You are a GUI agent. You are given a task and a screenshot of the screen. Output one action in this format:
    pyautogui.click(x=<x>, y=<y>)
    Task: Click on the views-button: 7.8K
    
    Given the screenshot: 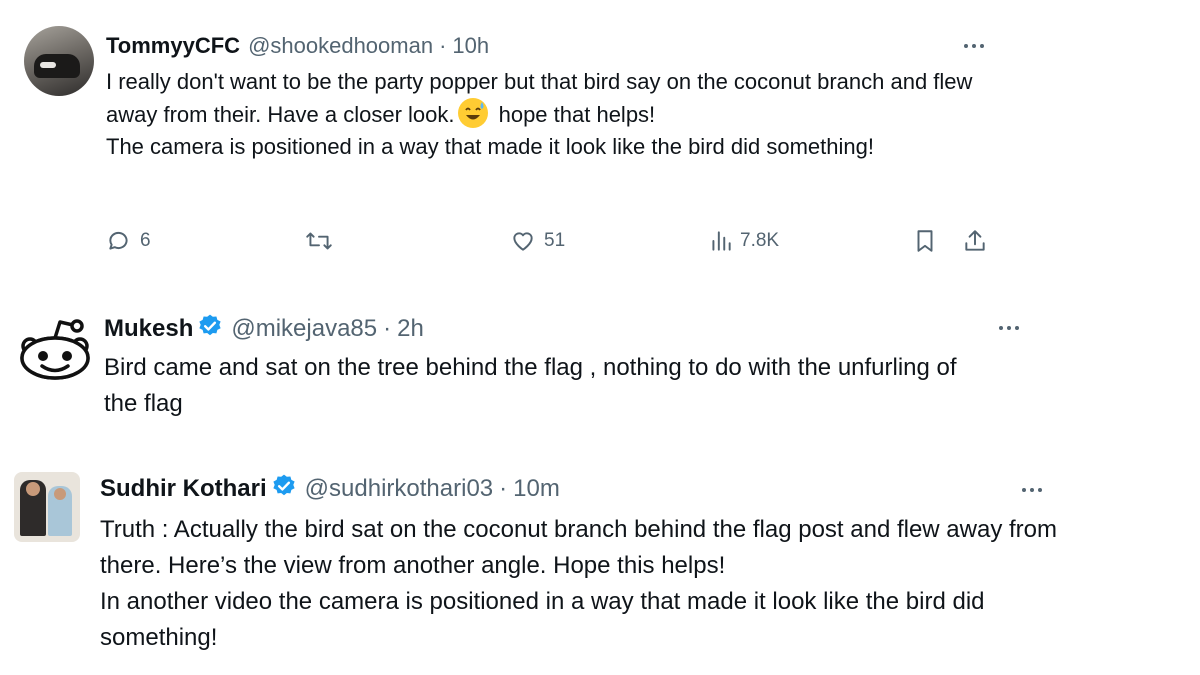 What is the action you would take?
    pyautogui.click(x=743, y=241)
    